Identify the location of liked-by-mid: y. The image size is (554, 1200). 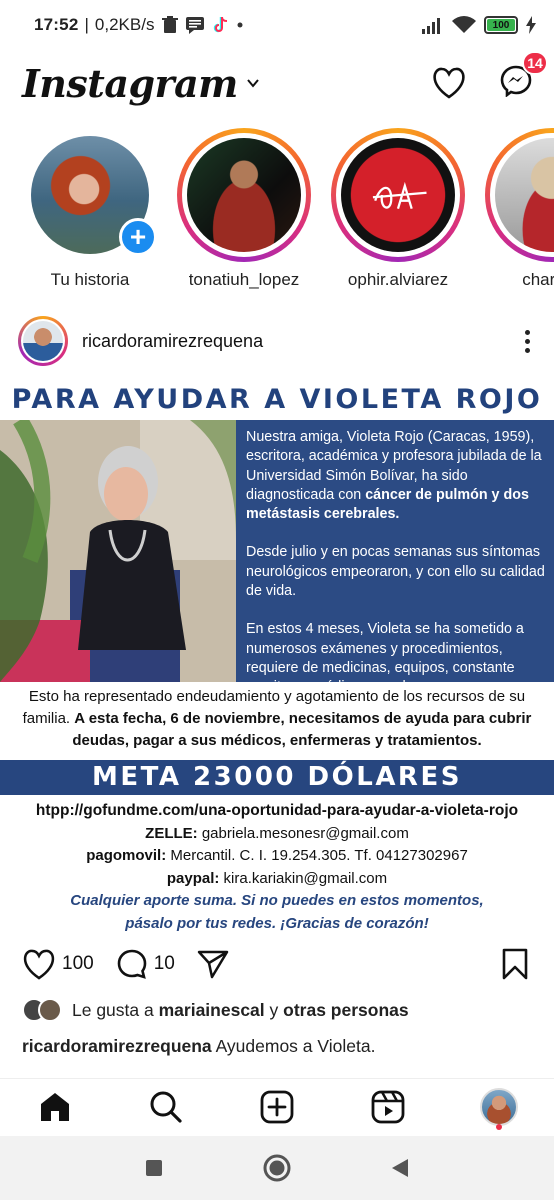
(274, 1009).